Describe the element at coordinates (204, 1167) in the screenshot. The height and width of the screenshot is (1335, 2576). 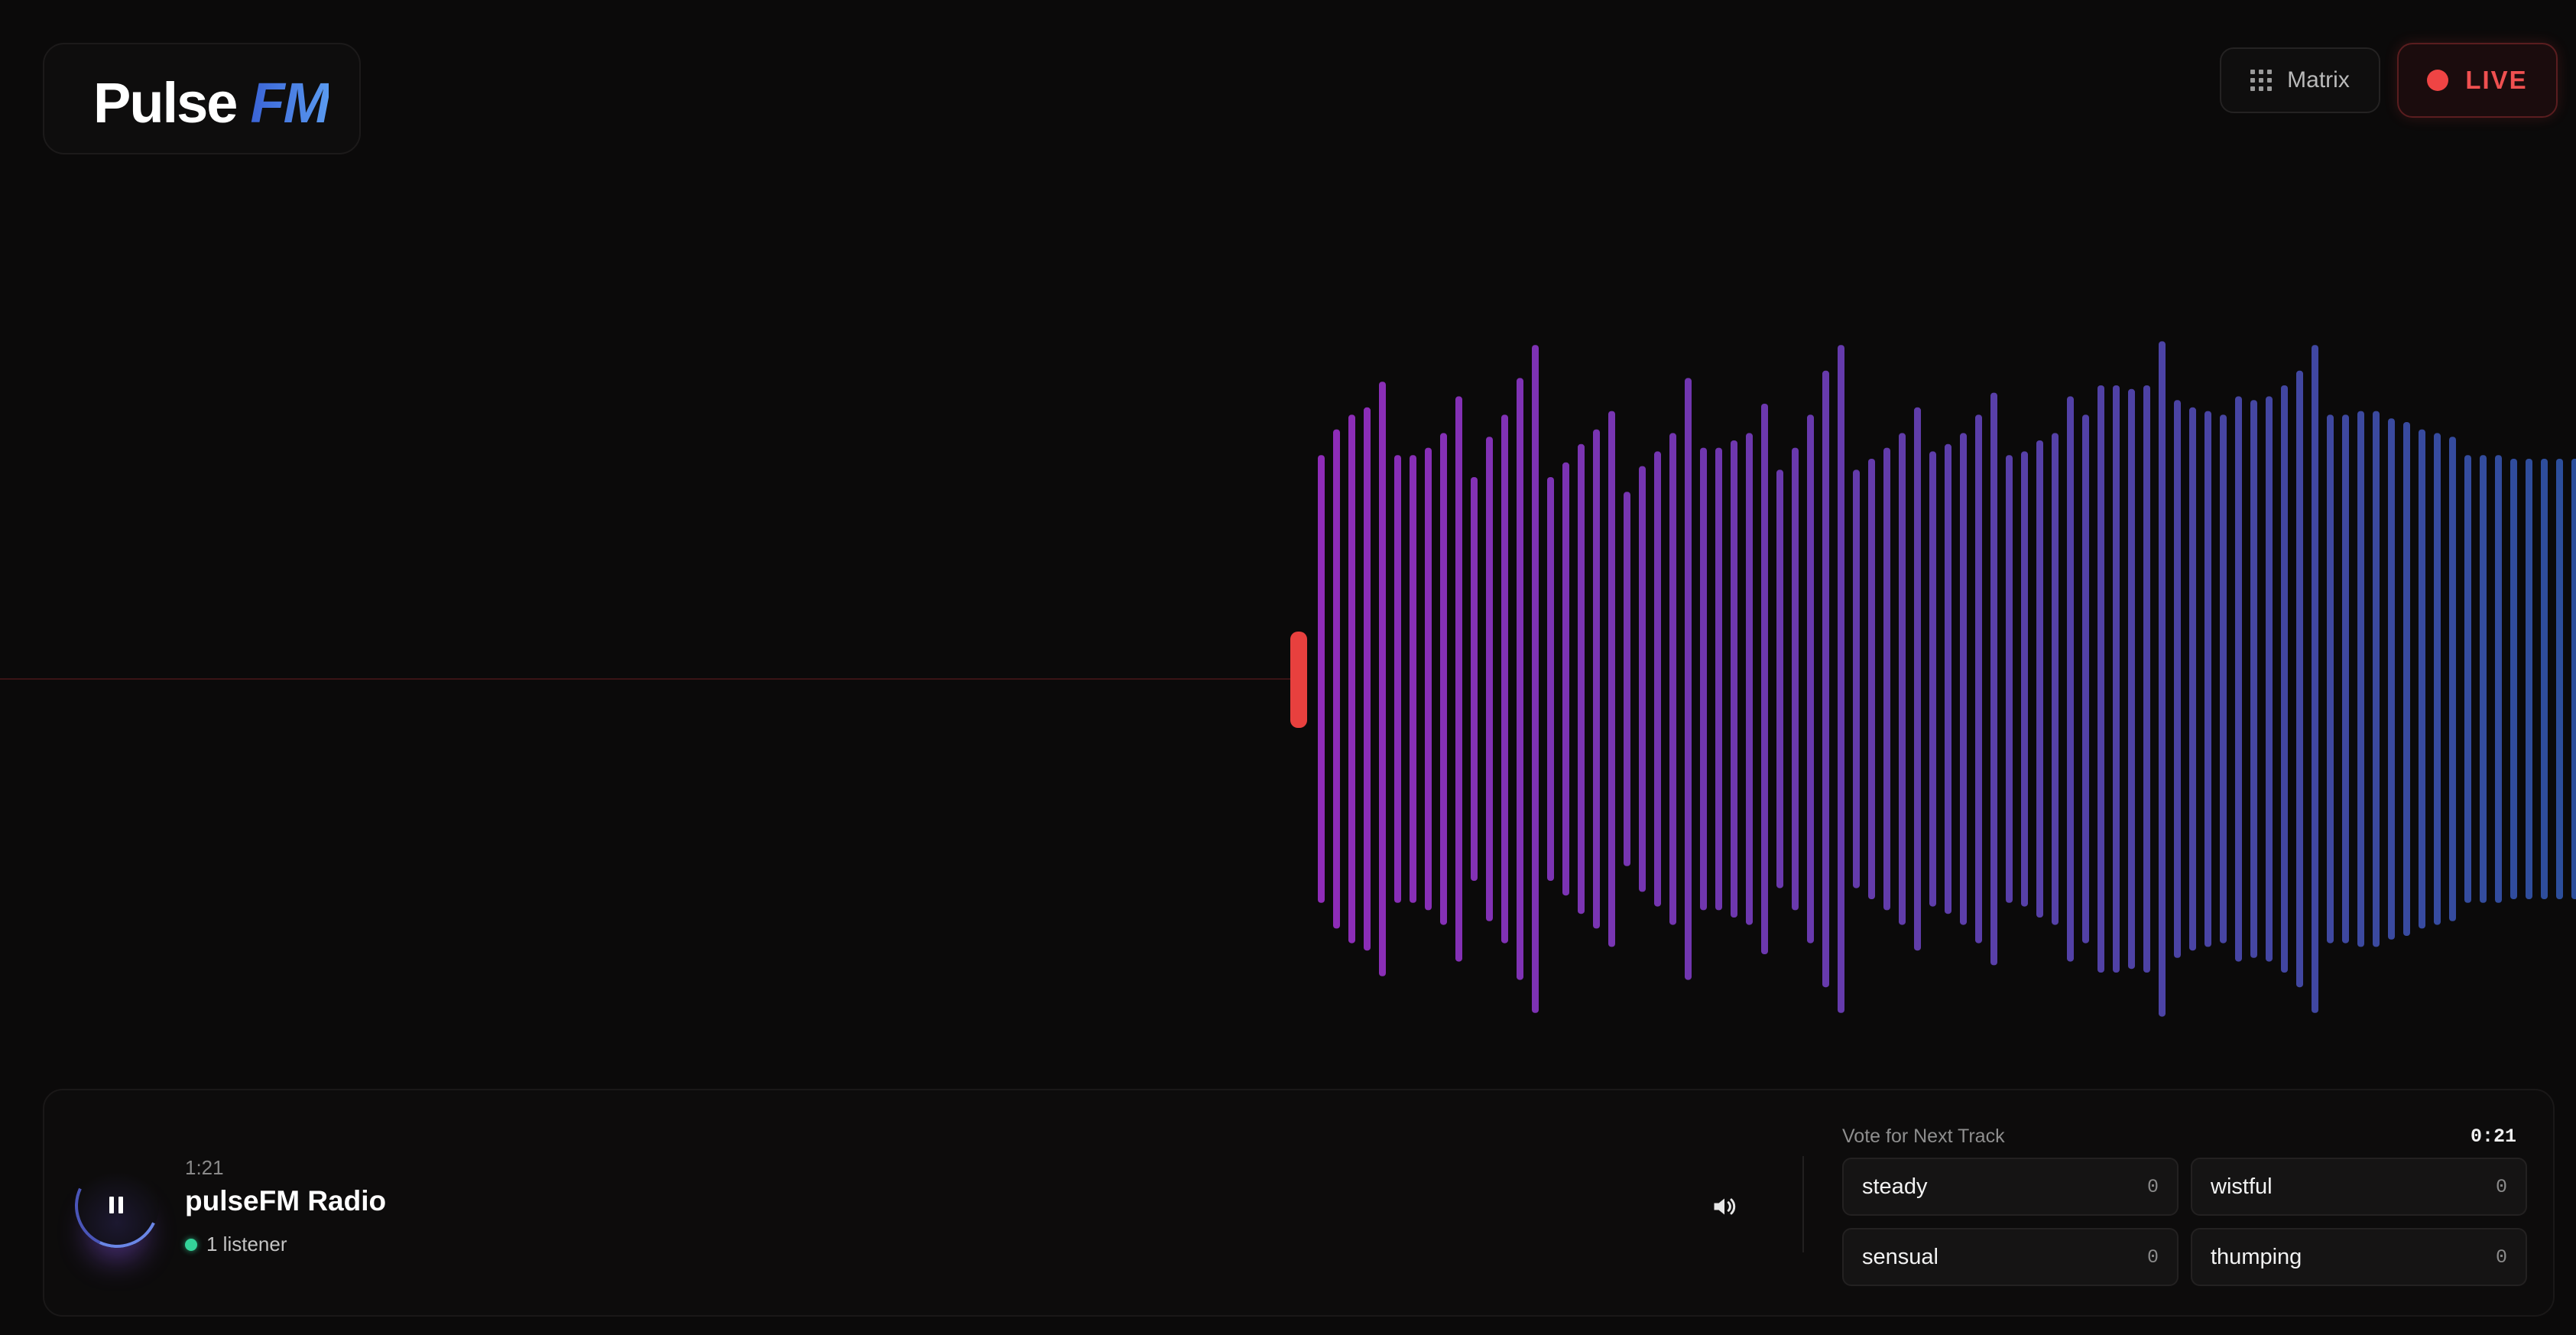
I see `elapsed-time: 1:21` at that location.